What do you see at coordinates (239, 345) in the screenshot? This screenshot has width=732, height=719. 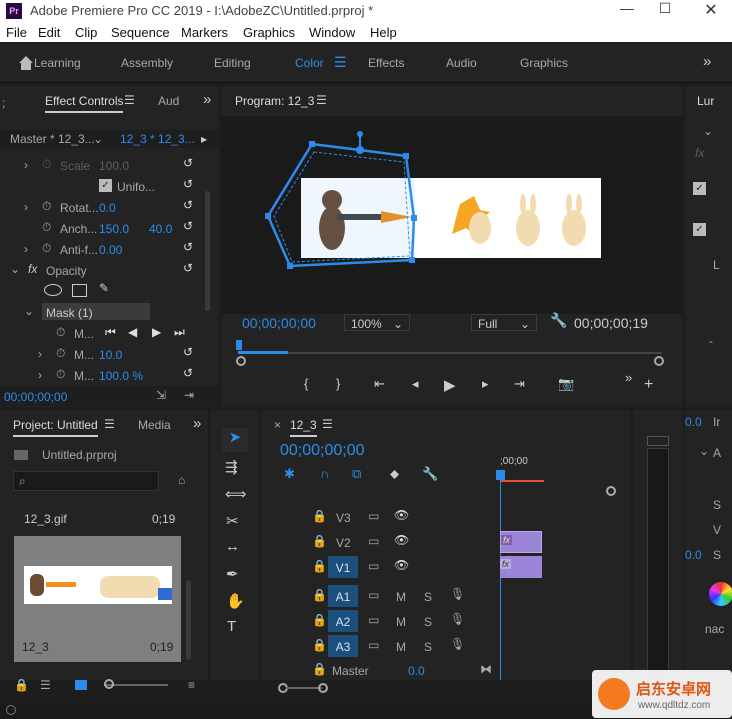 I see `playhead-icon` at bounding box center [239, 345].